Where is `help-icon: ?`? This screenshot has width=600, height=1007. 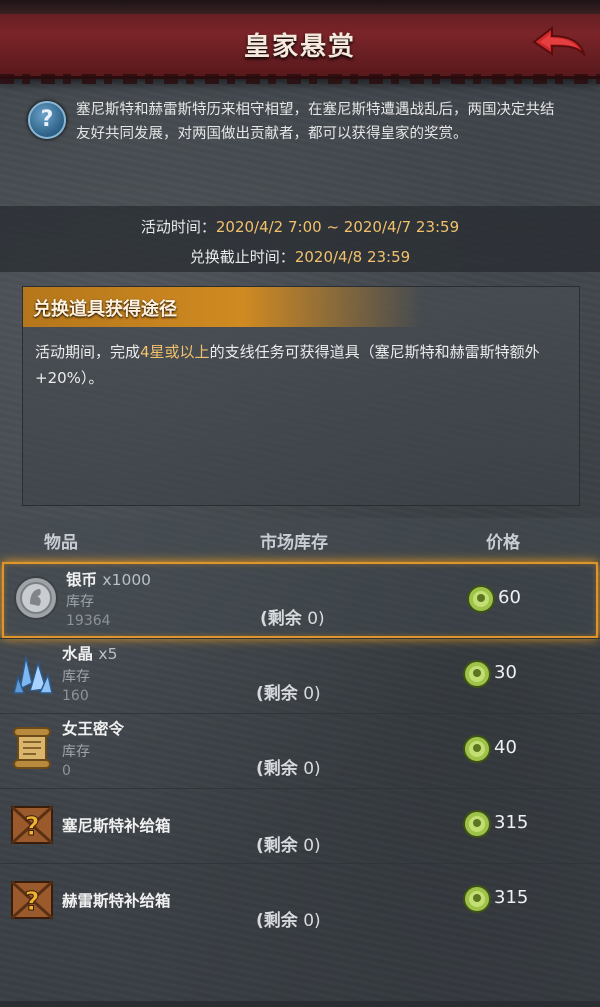 help-icon: ? is located at coordinates (47, 120).